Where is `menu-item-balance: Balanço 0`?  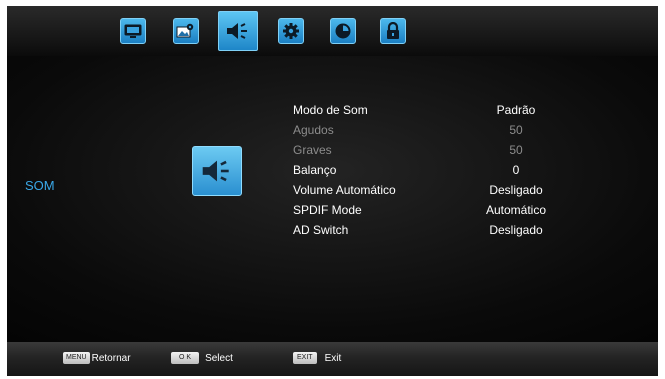
menu-item-balance: Balanço 0 is located at coordinates (443, 170).